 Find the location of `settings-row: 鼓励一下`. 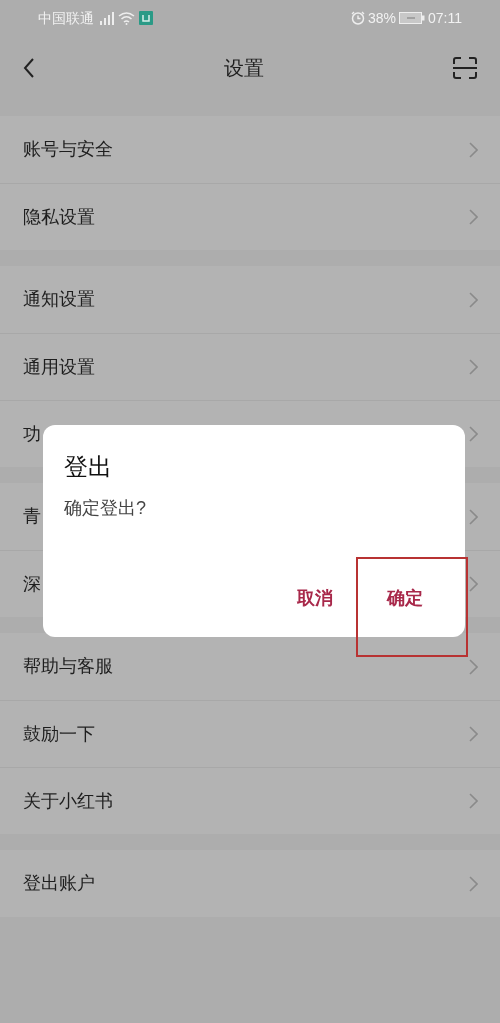

settings-row: 鼓励一下 is located at coordinates (250, 733).